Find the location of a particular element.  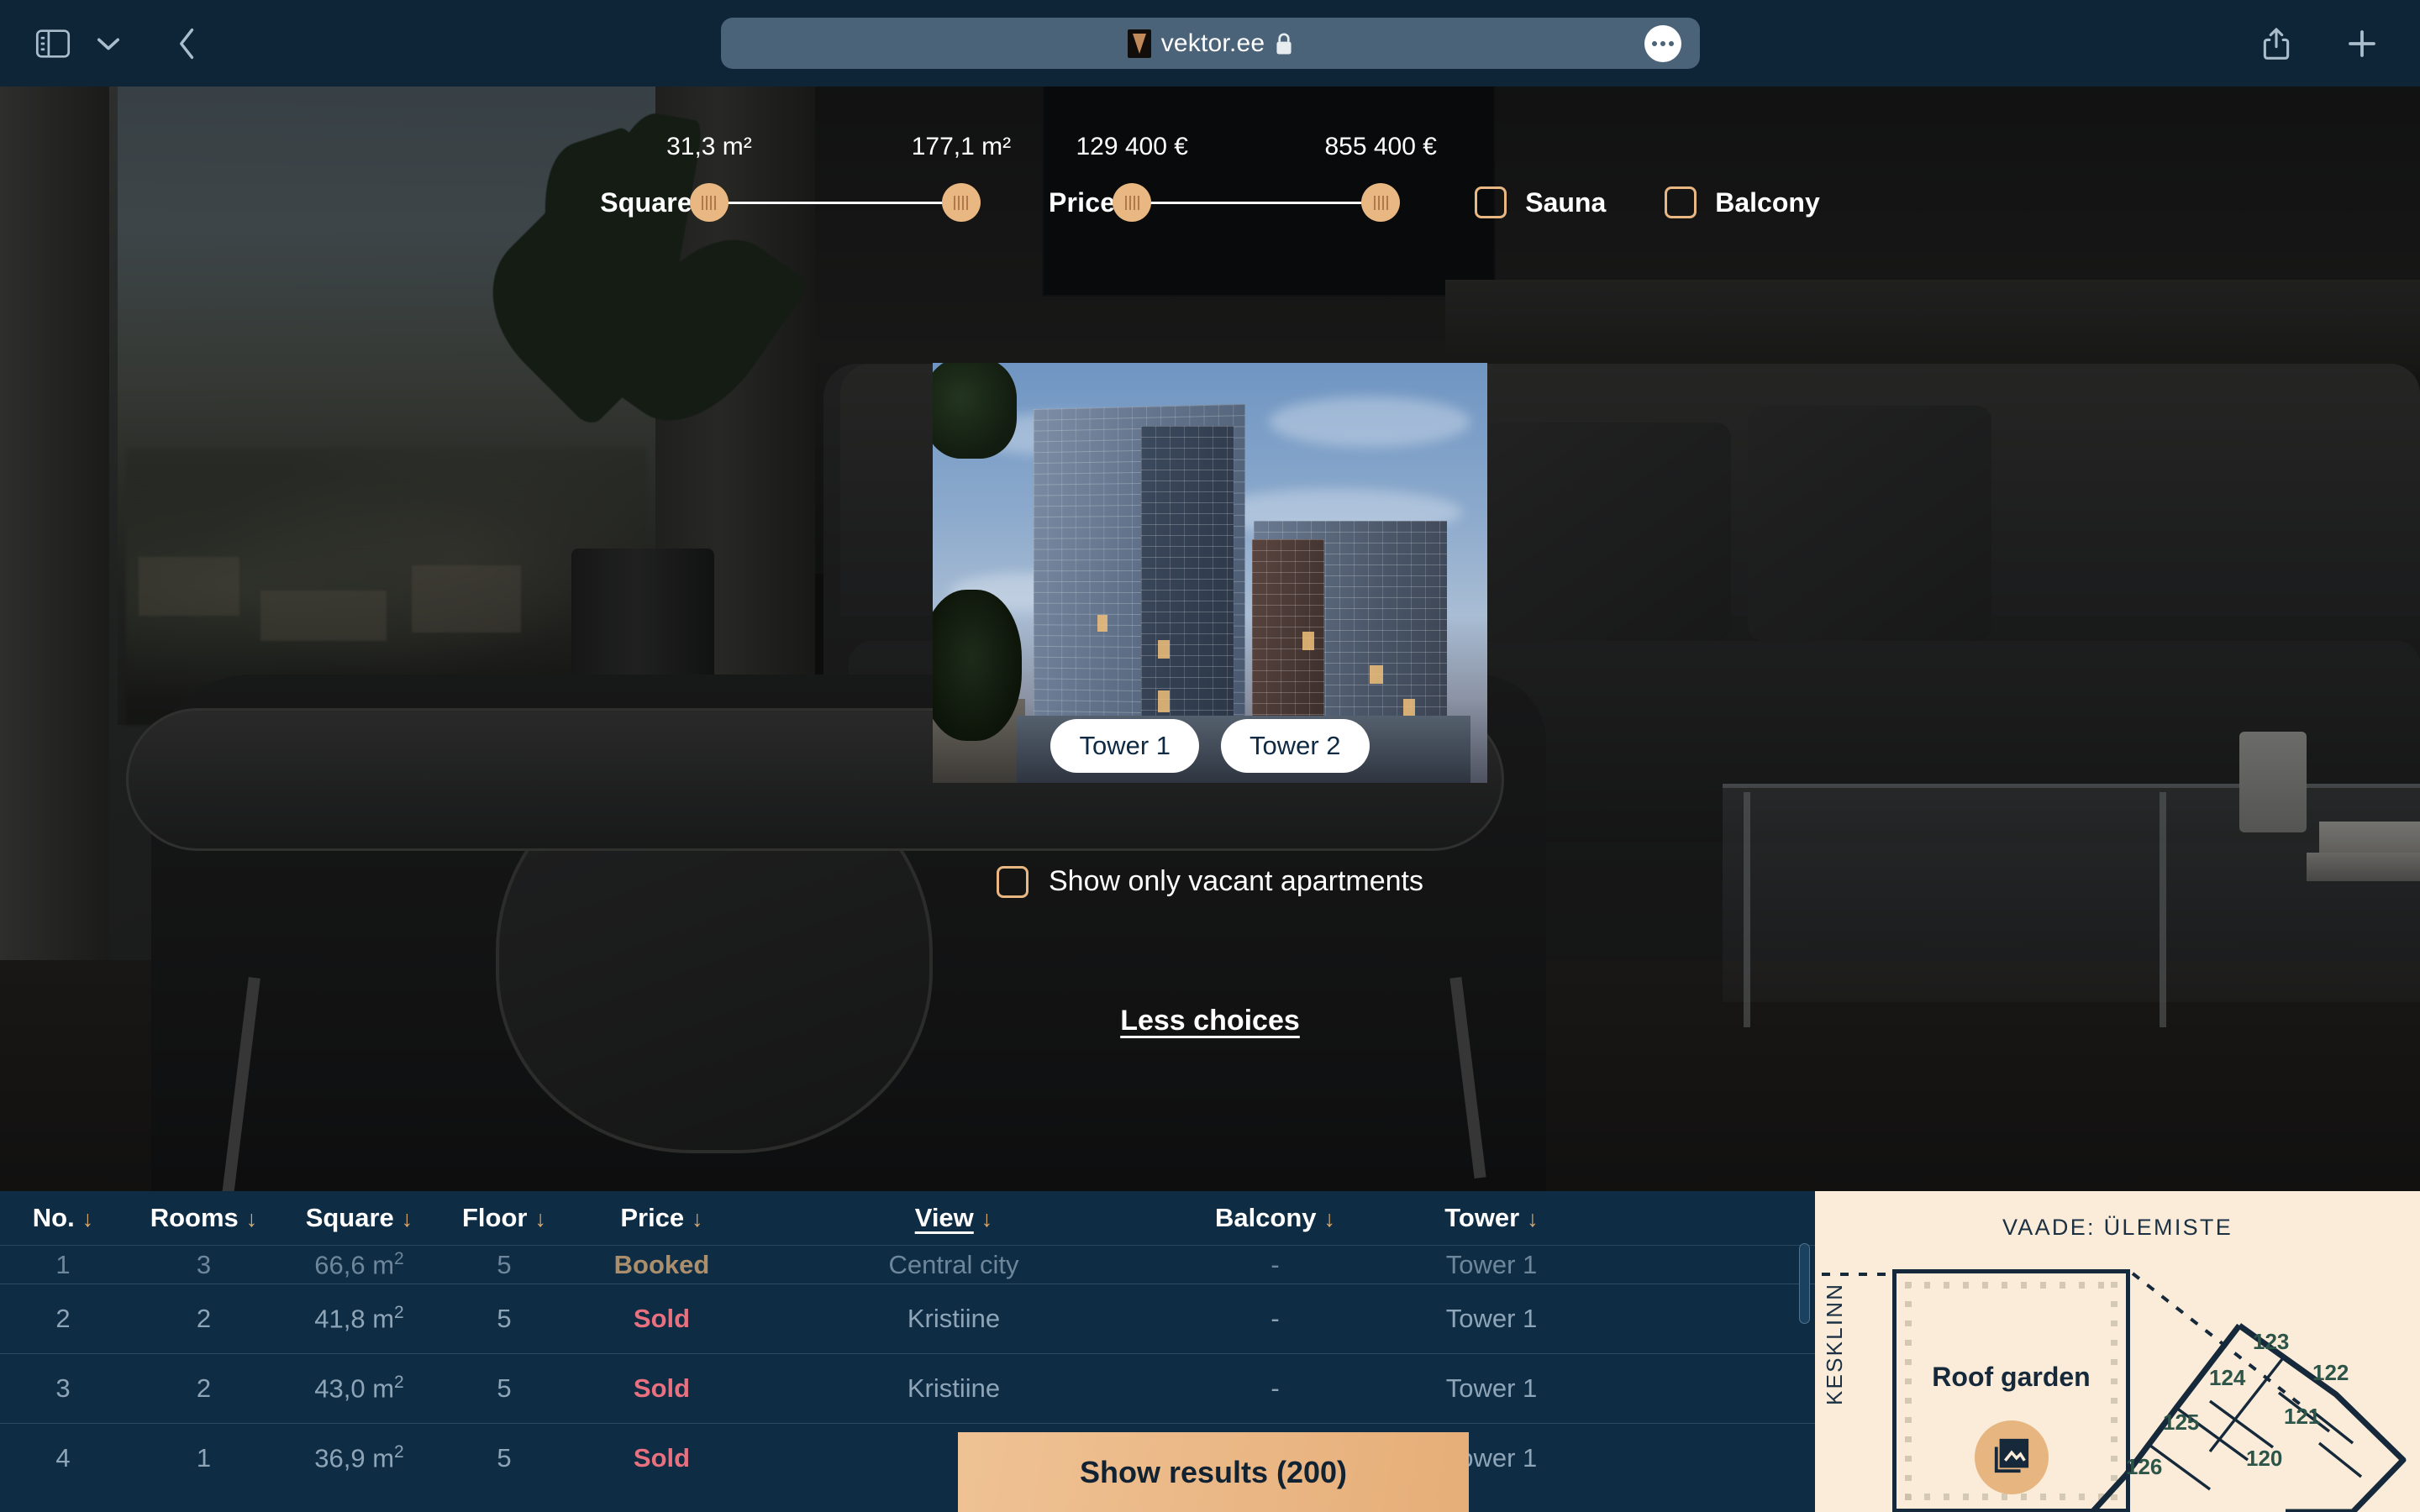

chevron-down-icon is located at coordinates (109, 43).